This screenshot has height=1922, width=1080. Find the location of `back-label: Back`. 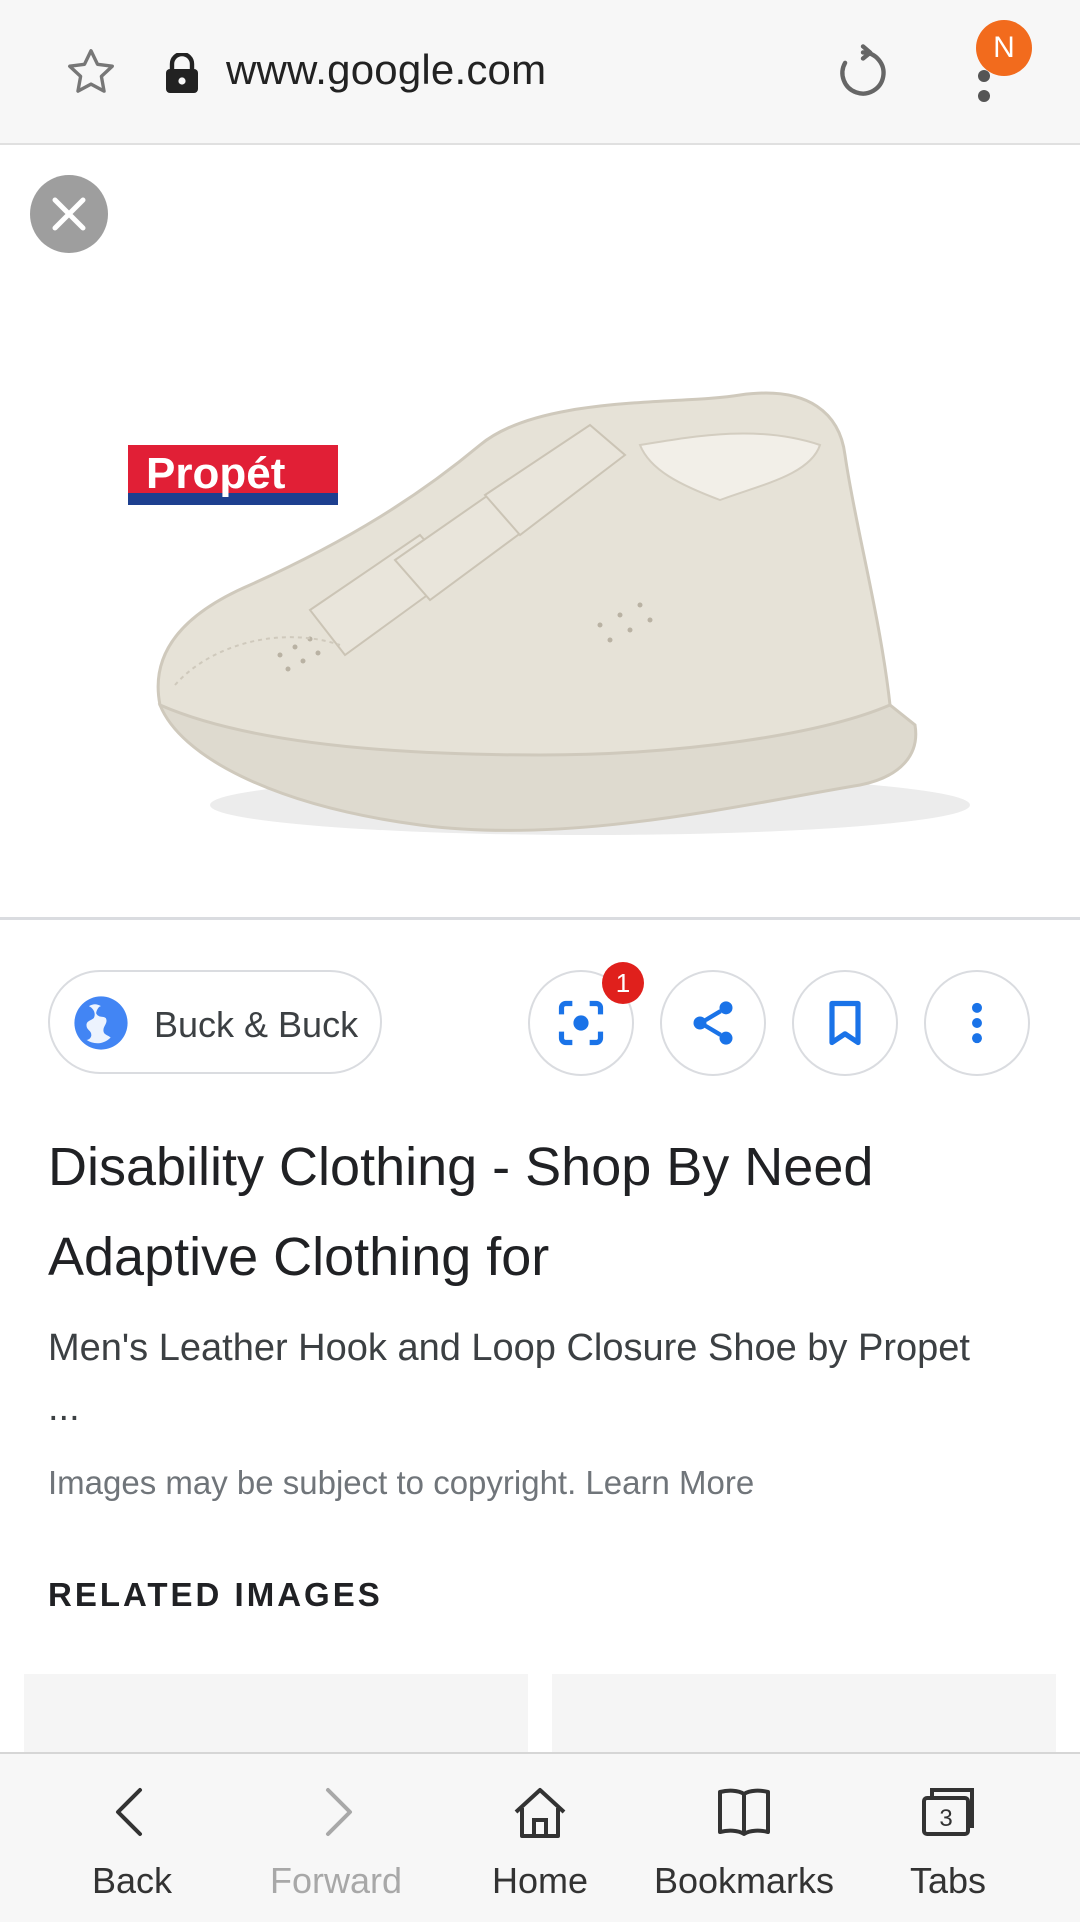

back-label: Back is located at coordinates (132, 1880).